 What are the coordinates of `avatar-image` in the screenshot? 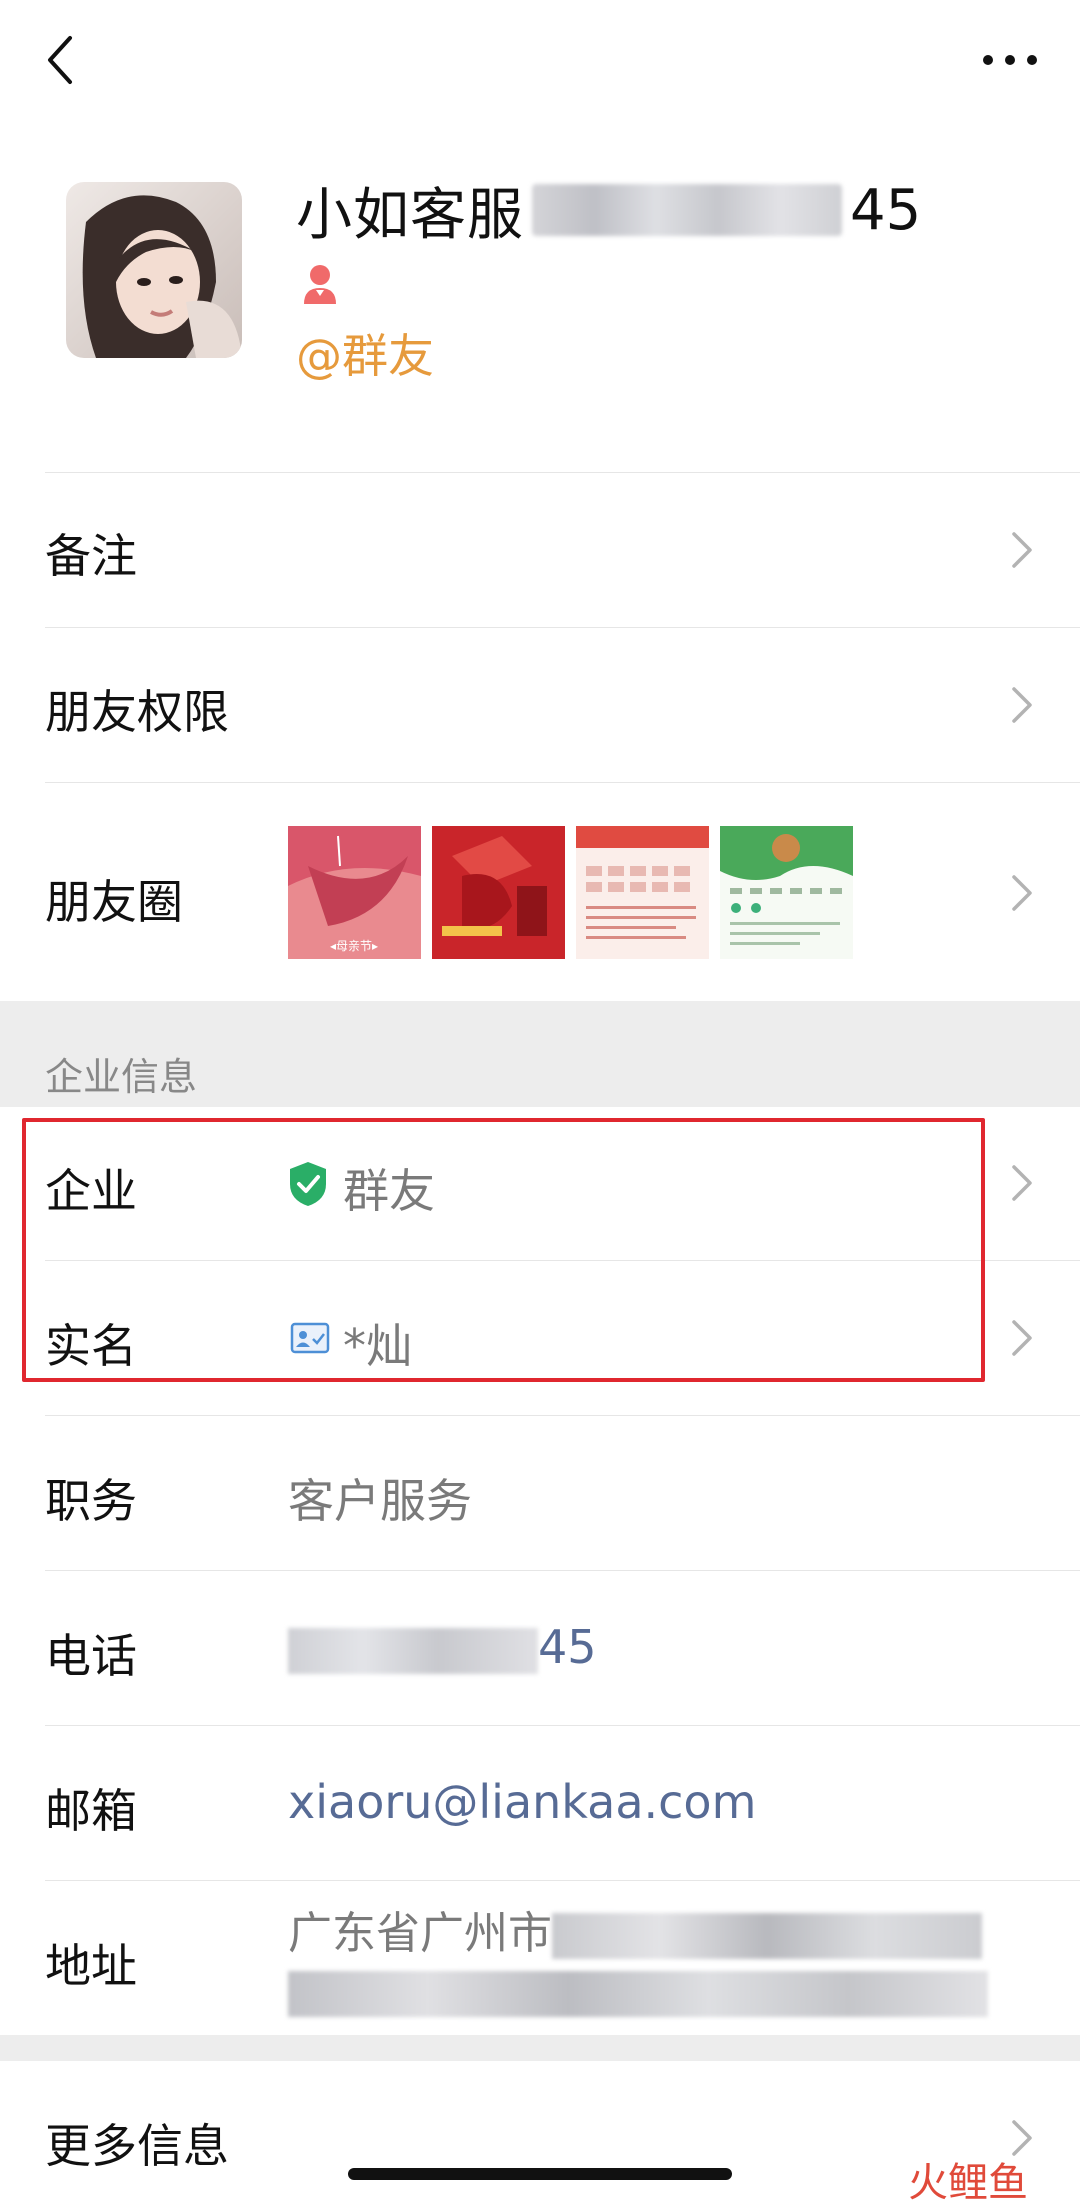 It's located at (154, 270).